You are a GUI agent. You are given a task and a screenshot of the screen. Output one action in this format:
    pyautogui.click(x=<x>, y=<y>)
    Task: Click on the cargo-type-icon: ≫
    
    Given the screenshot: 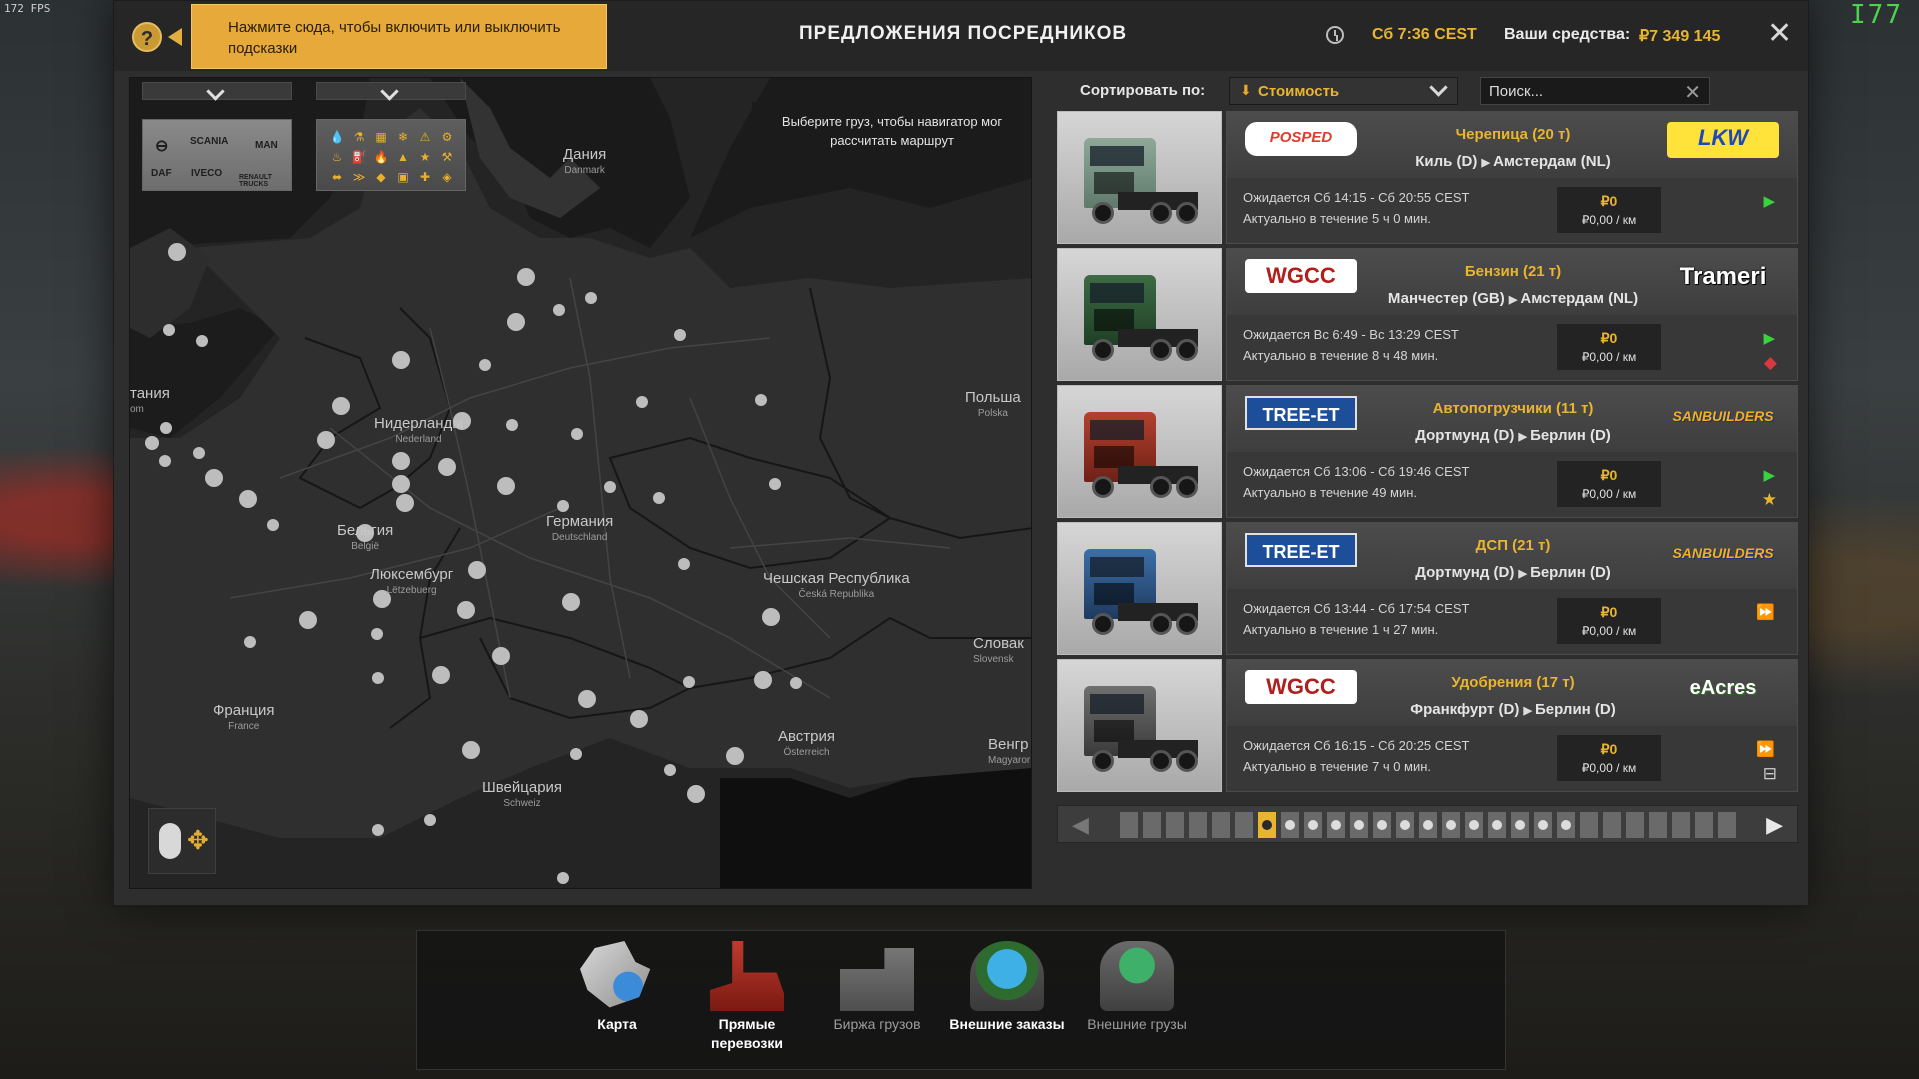 What is the action you would take?
    pyautogui.click(x=359, y=177)
    